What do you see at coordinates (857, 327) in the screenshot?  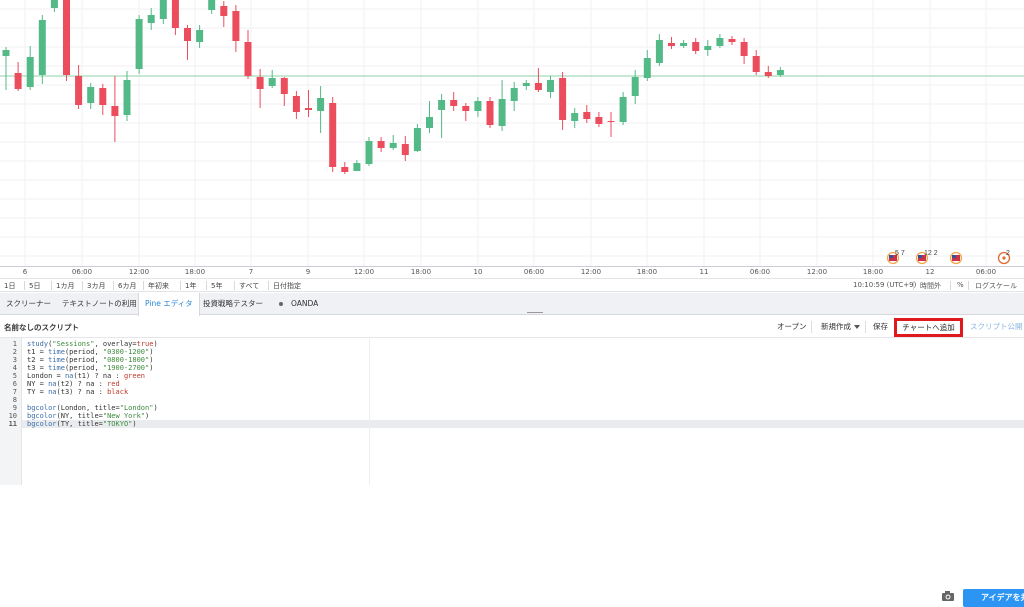 I see `chevron-down-icon` at bounding box center [857, 327].